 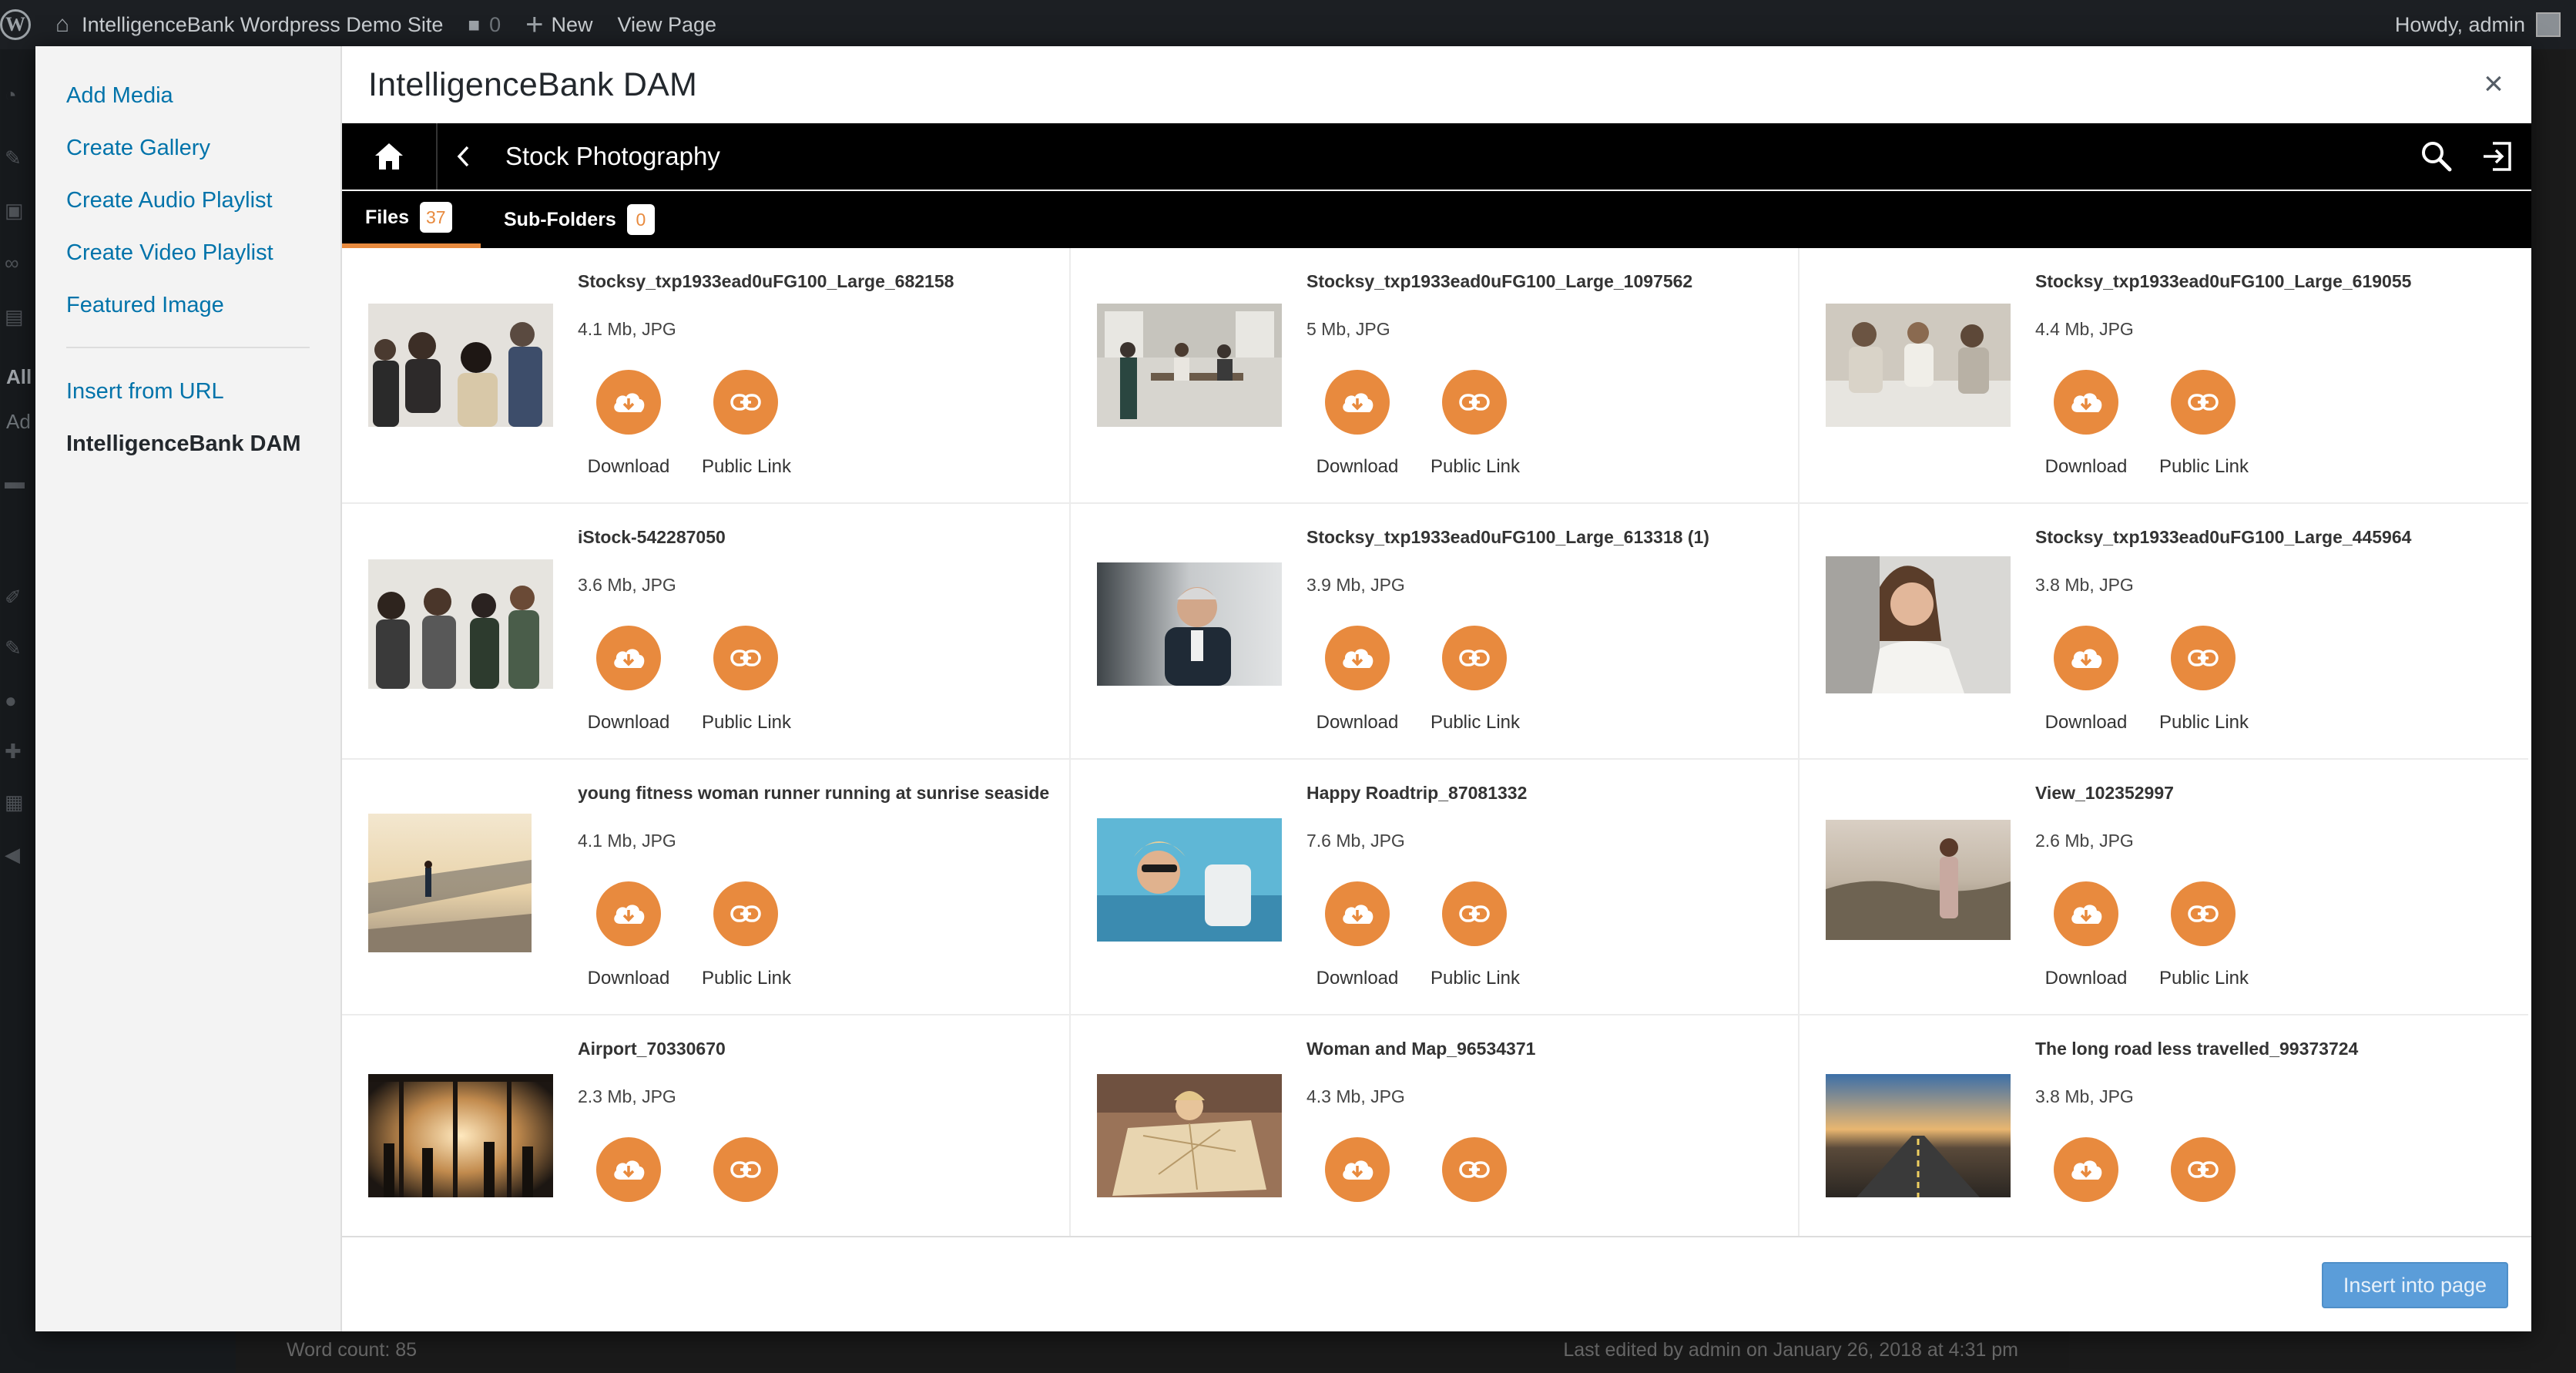 What do you see at coordinates (187, 305) in the screenshot?
I see `menu-item-featured-image: Featured Image` at bounding box center [187, 305].